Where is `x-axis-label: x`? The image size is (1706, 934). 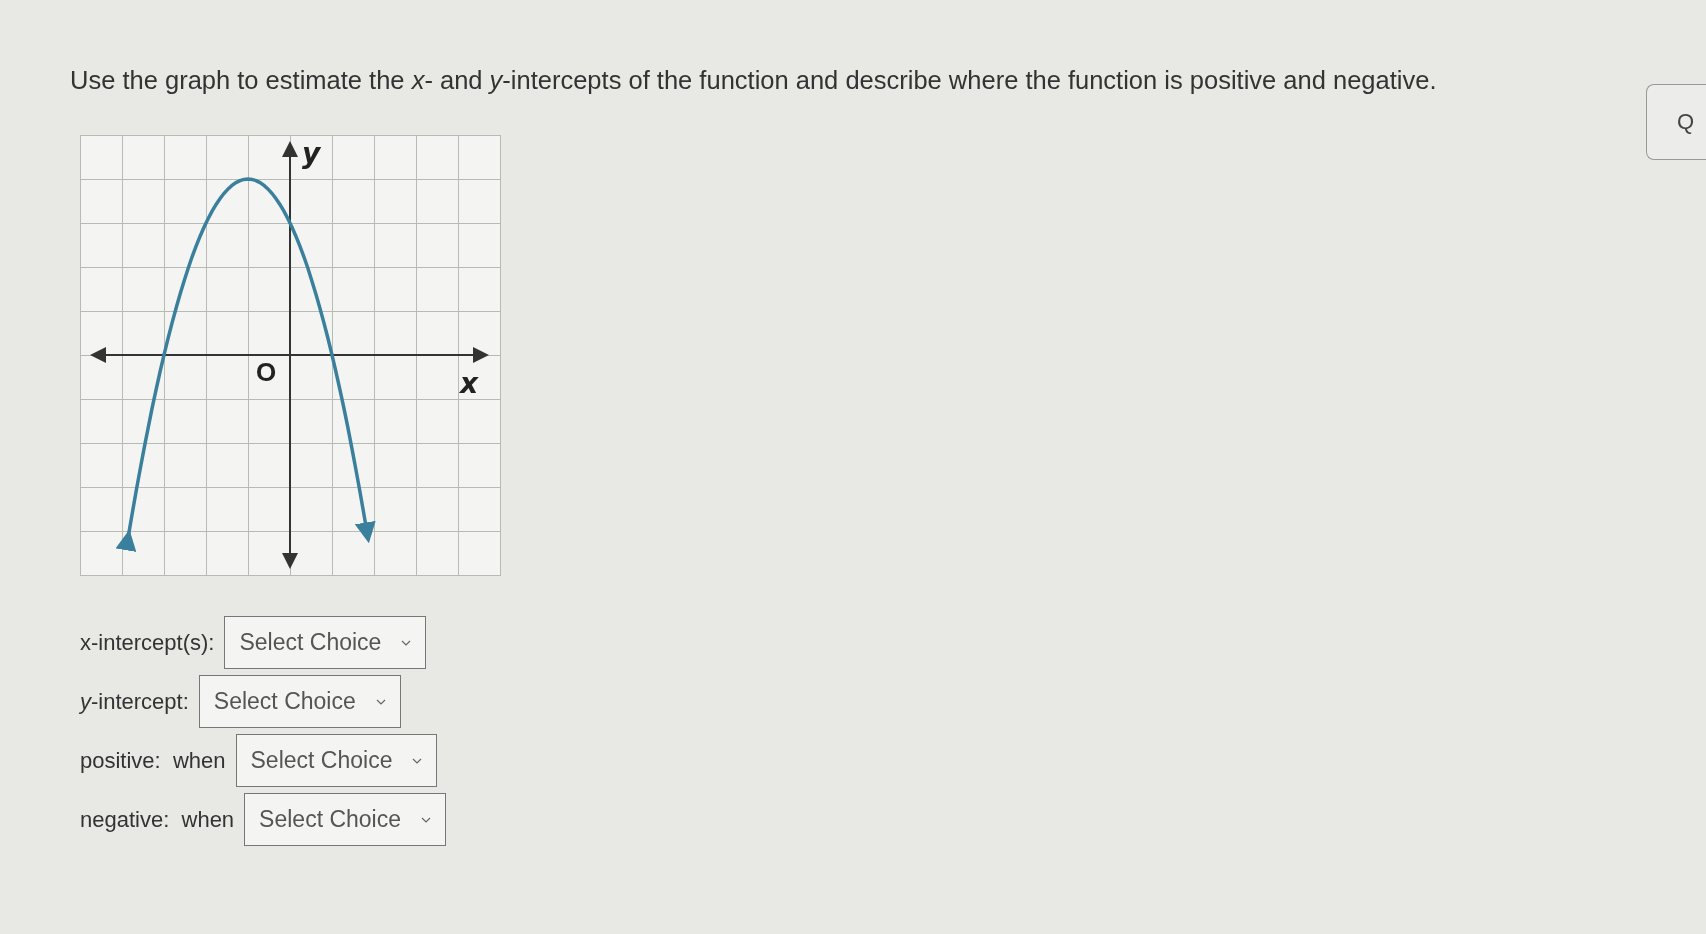 x-axis-label: x is located at coordinates (469, 383).